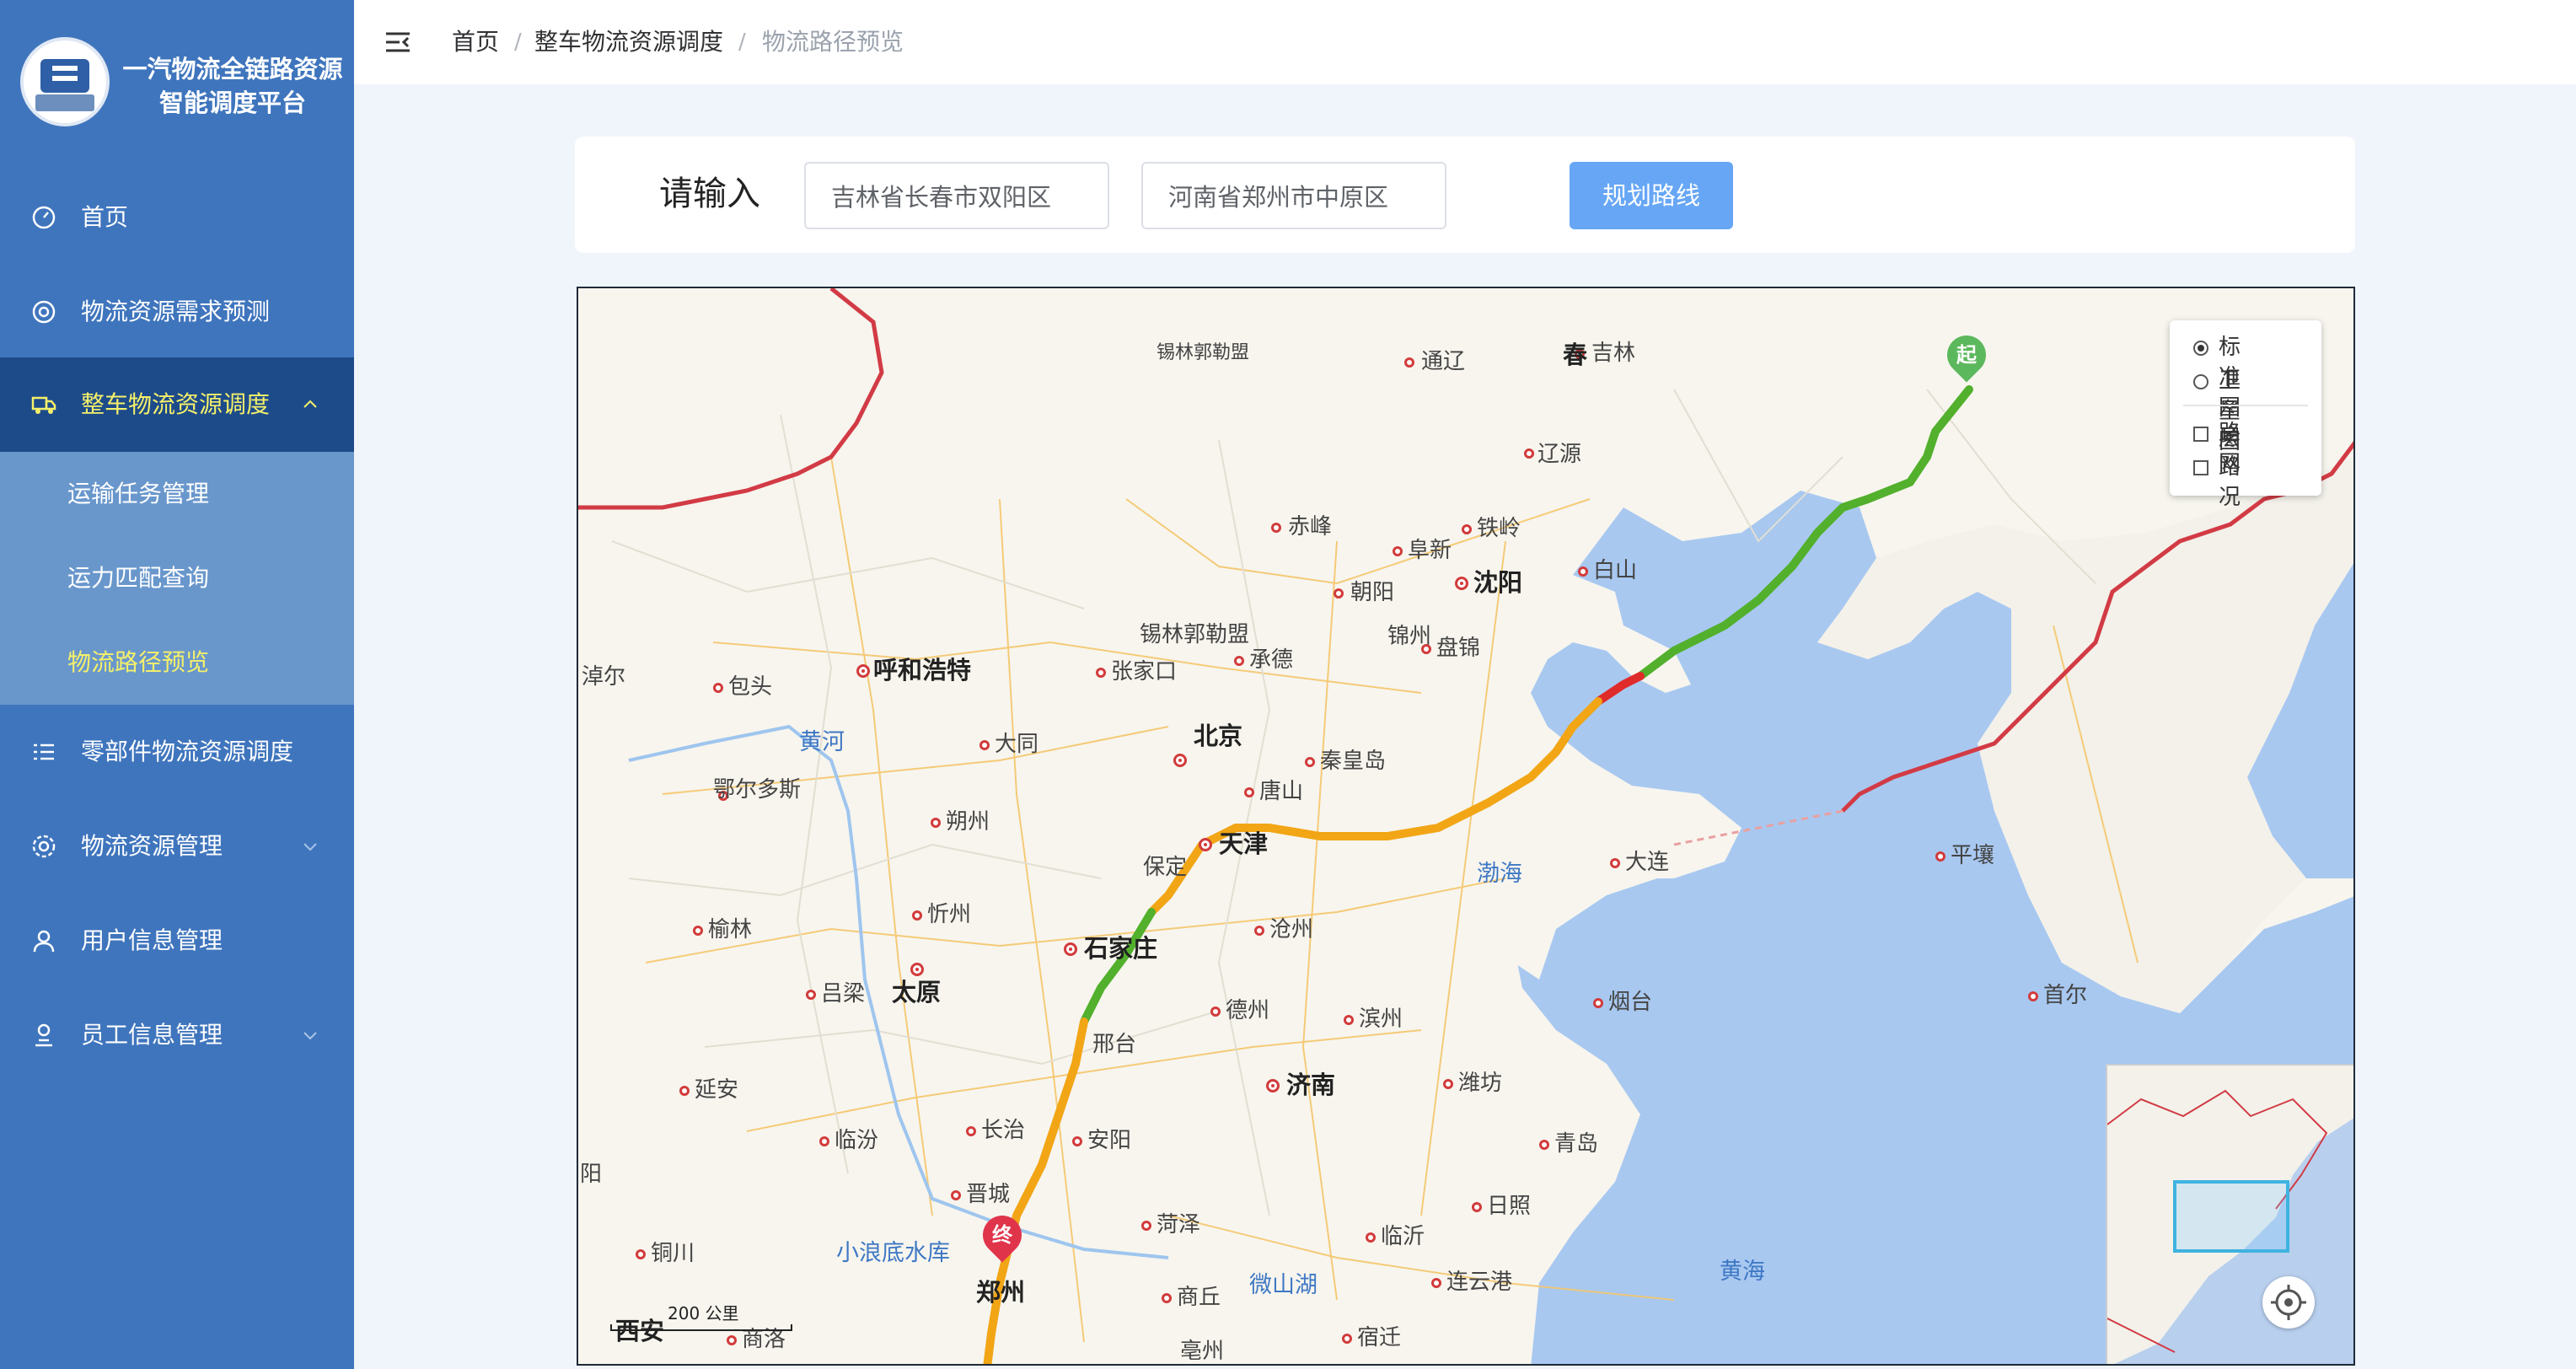  What do you see at coordinates (1199, 1297) in the screenshot?
I see `place-label: 商丘` at bounding box center [1199, 1297].